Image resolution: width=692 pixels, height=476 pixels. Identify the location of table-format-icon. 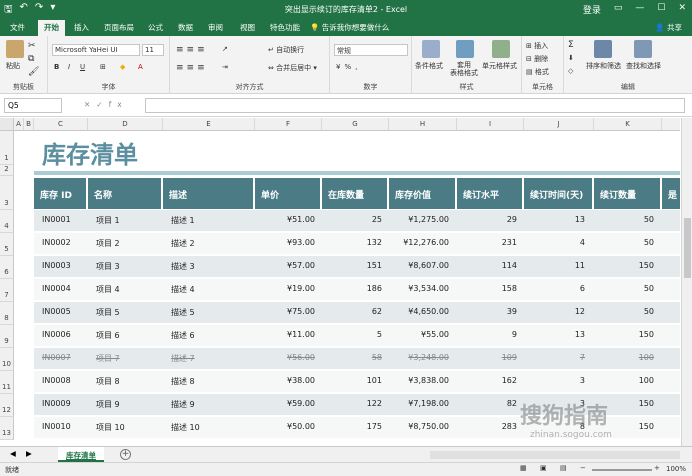
(465, 49).